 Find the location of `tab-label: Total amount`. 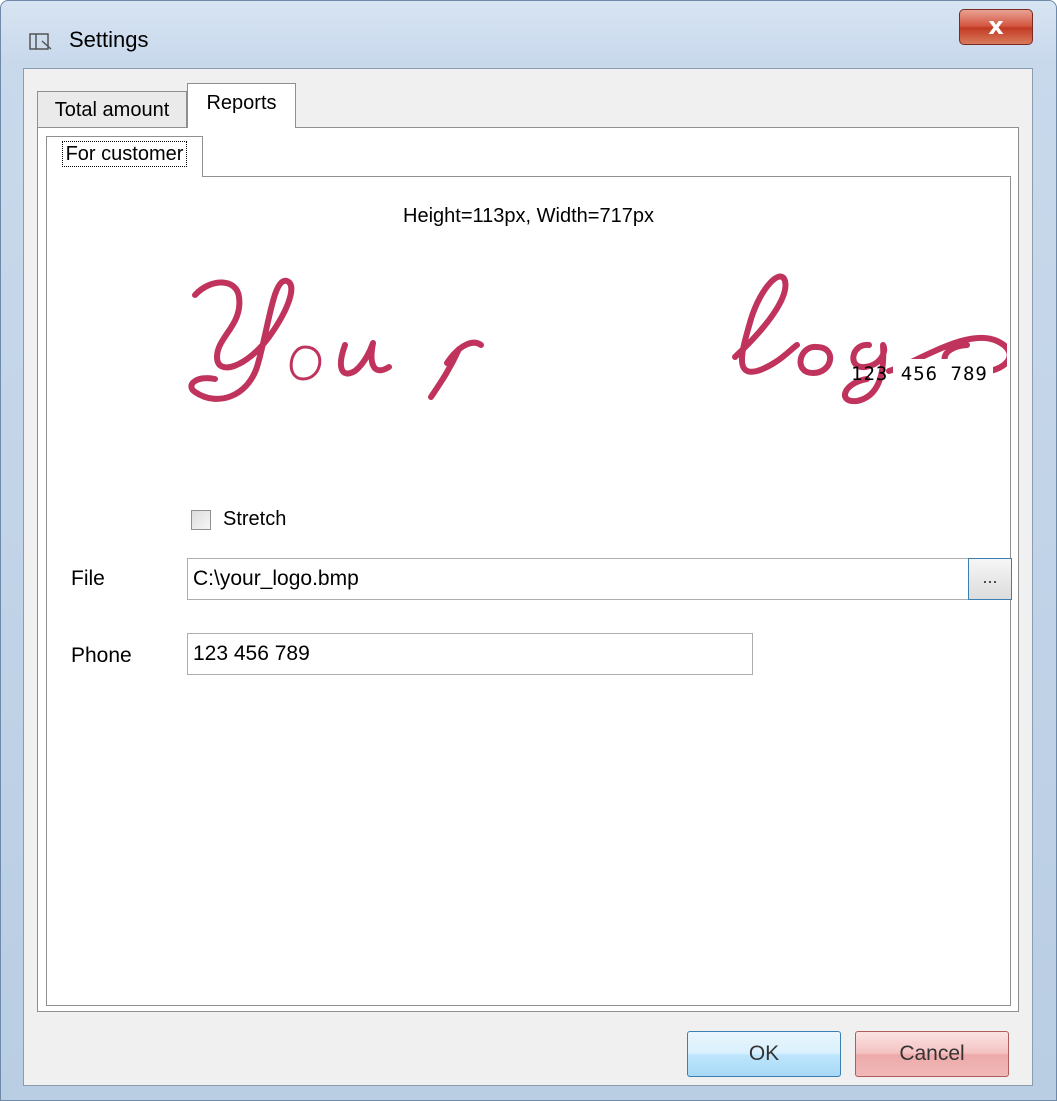

tab-label: Total amount is located at coordinates (112, 110).